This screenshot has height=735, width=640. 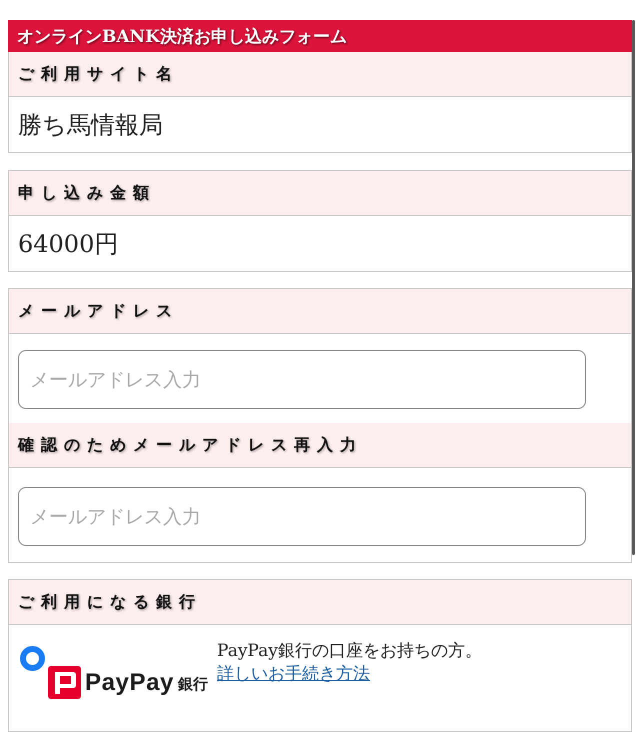 I want to click on logo-mark-icon, so click(x=64, y=682).